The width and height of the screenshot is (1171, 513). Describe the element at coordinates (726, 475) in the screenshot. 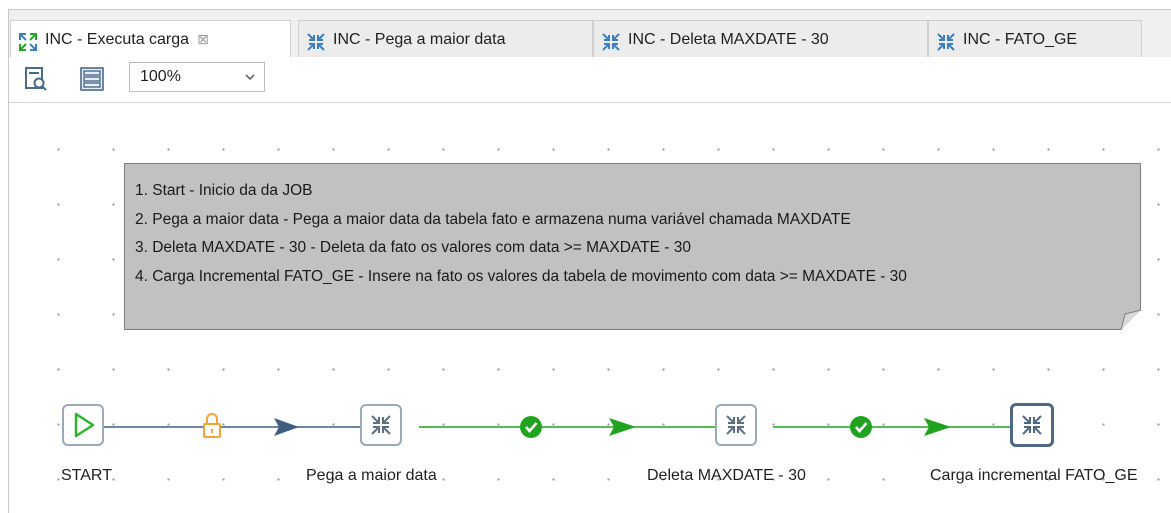

I see `step-label: Deleta MAXDATE - 30` at that location.